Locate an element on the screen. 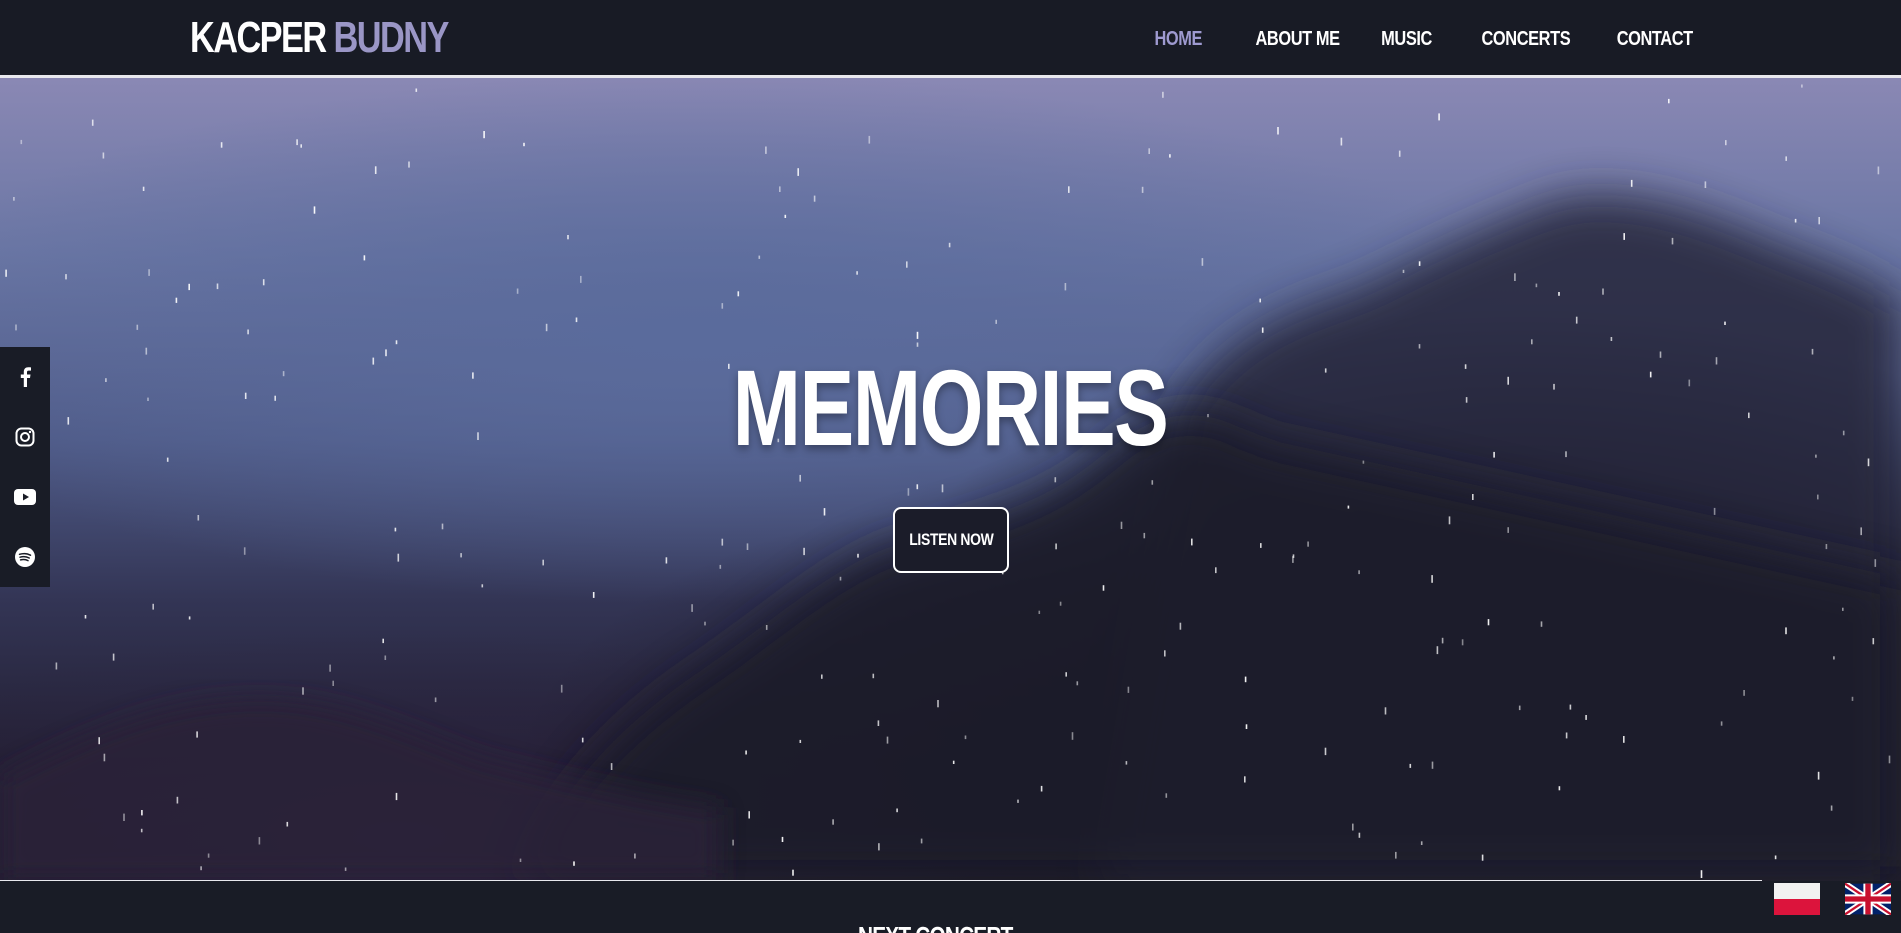 This screenshot has width=1901, height=933. social-sidebar is located at coordinates (25, 467).